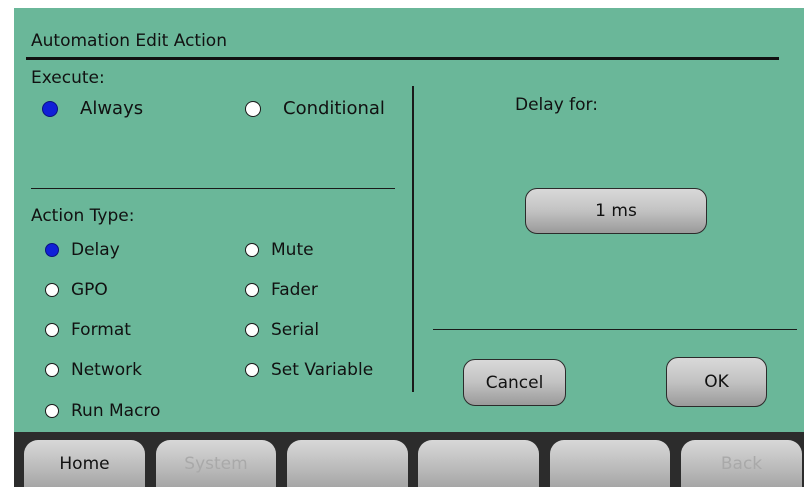 The width and height of the screenshot is (804, 487). I want to click on execute-label: Execute:, so click(68, 78).